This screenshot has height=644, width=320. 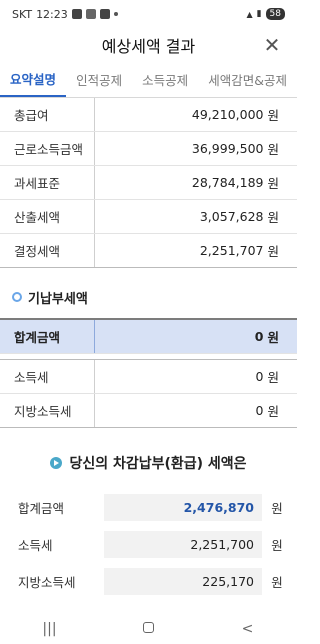 I want to click on result-heading: 당신의 차감납부(환급) 세액은, so click(x=148, y=463).